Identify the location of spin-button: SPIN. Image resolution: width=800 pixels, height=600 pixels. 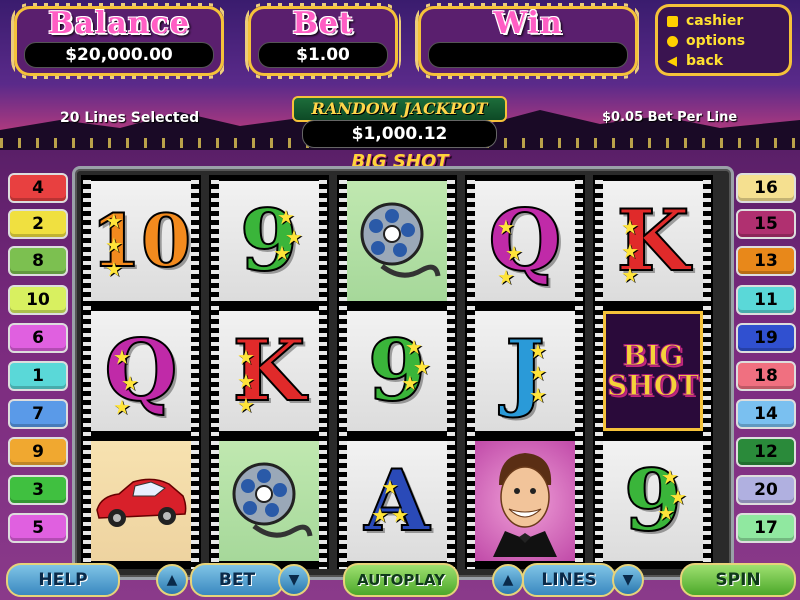
(738, 580).